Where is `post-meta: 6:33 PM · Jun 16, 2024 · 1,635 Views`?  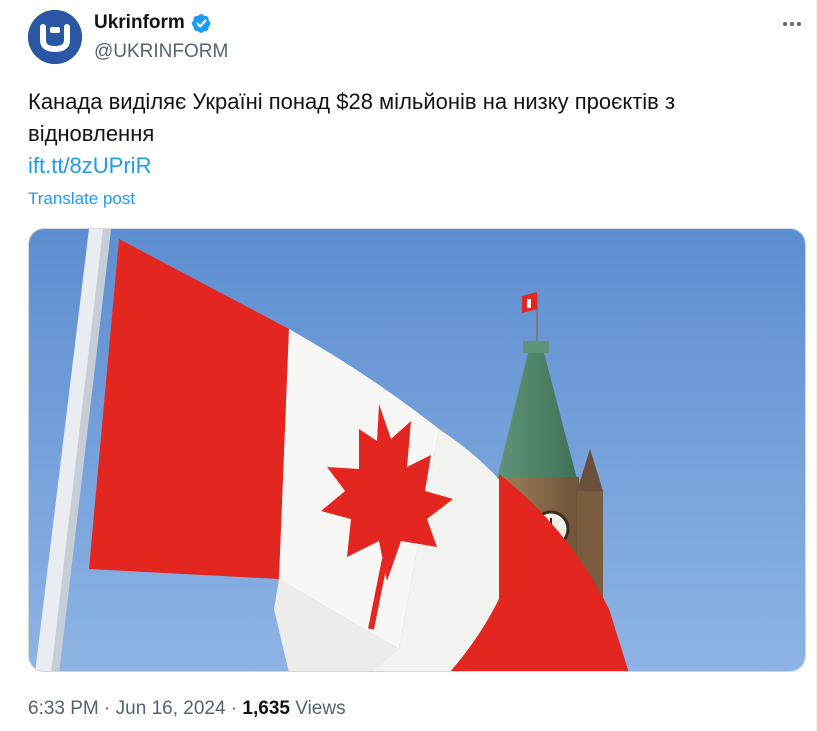 post-meta: 6:33 PM · Jun 16, 2024 · 1,635 Views is located at coordinates (187, 709).